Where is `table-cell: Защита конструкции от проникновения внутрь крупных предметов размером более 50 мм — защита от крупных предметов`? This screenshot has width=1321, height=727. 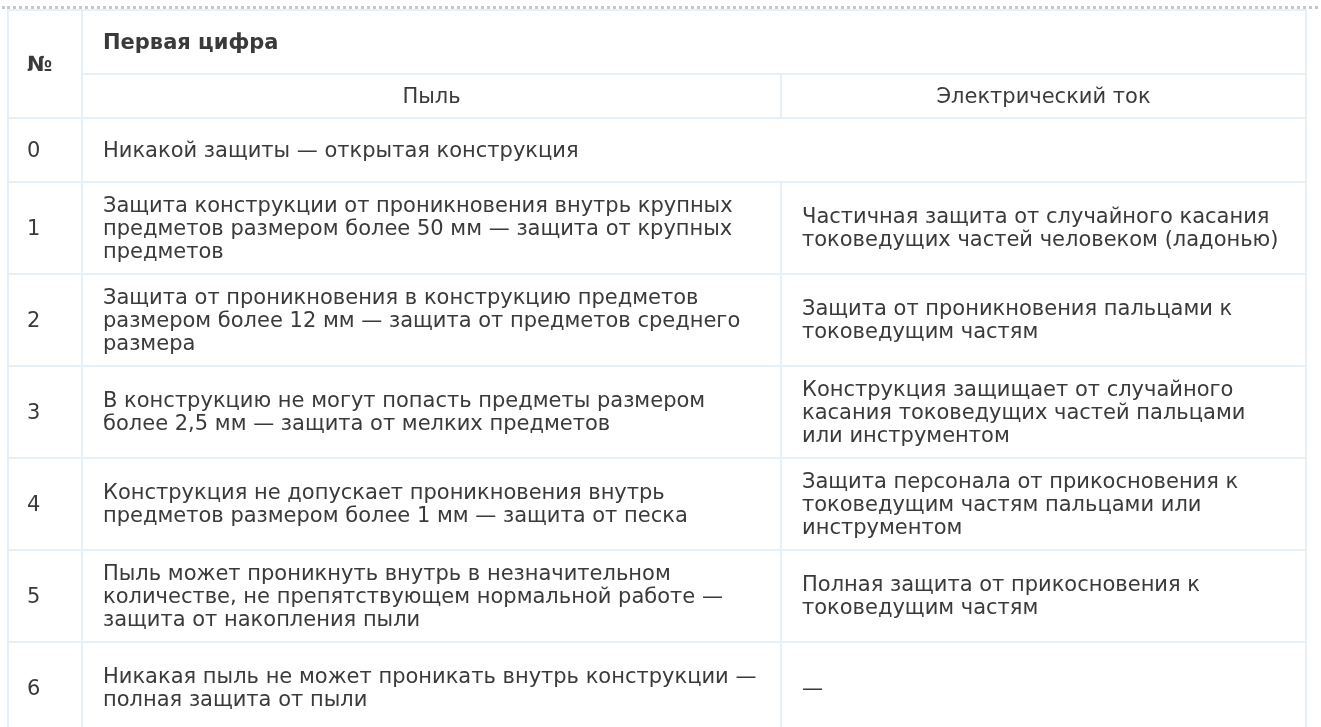 table-cell: Защита конструкции от проникновения внутрь крупных предметов размером более 50 мм — защита от крупных предметов is located at coordinates (431, 228).